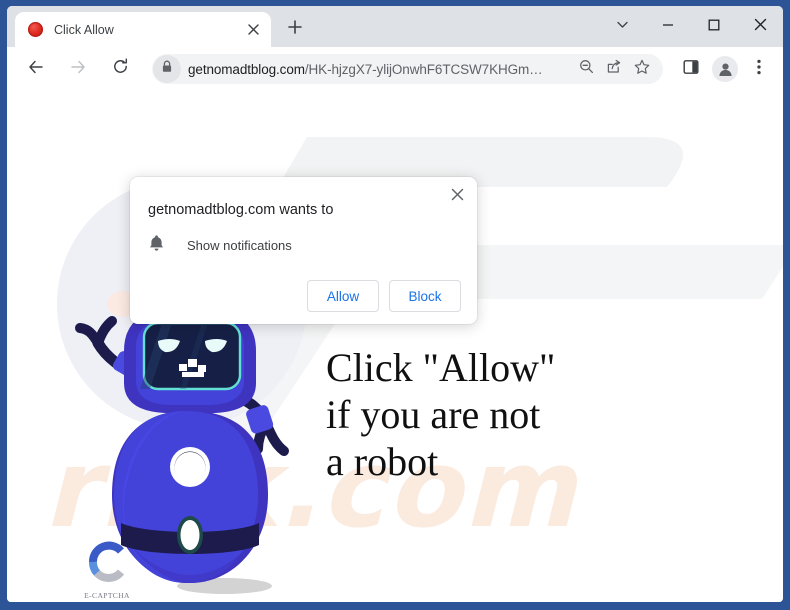 The height and width of the screenshot is (610, 790). I want to click on plus-icon, so click(295, 29).